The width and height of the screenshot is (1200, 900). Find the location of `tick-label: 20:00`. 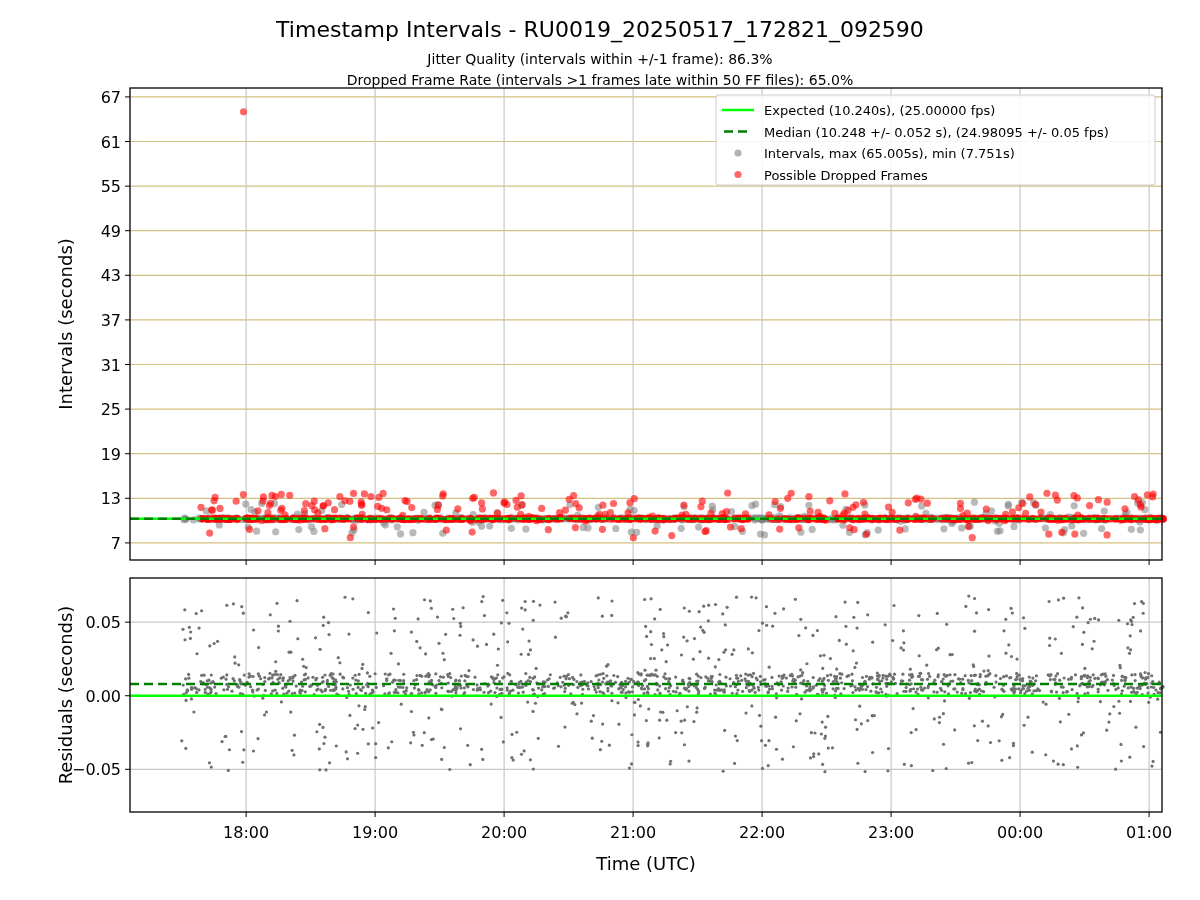

tick-label: 20:00 is located at coordinates (504, 832).